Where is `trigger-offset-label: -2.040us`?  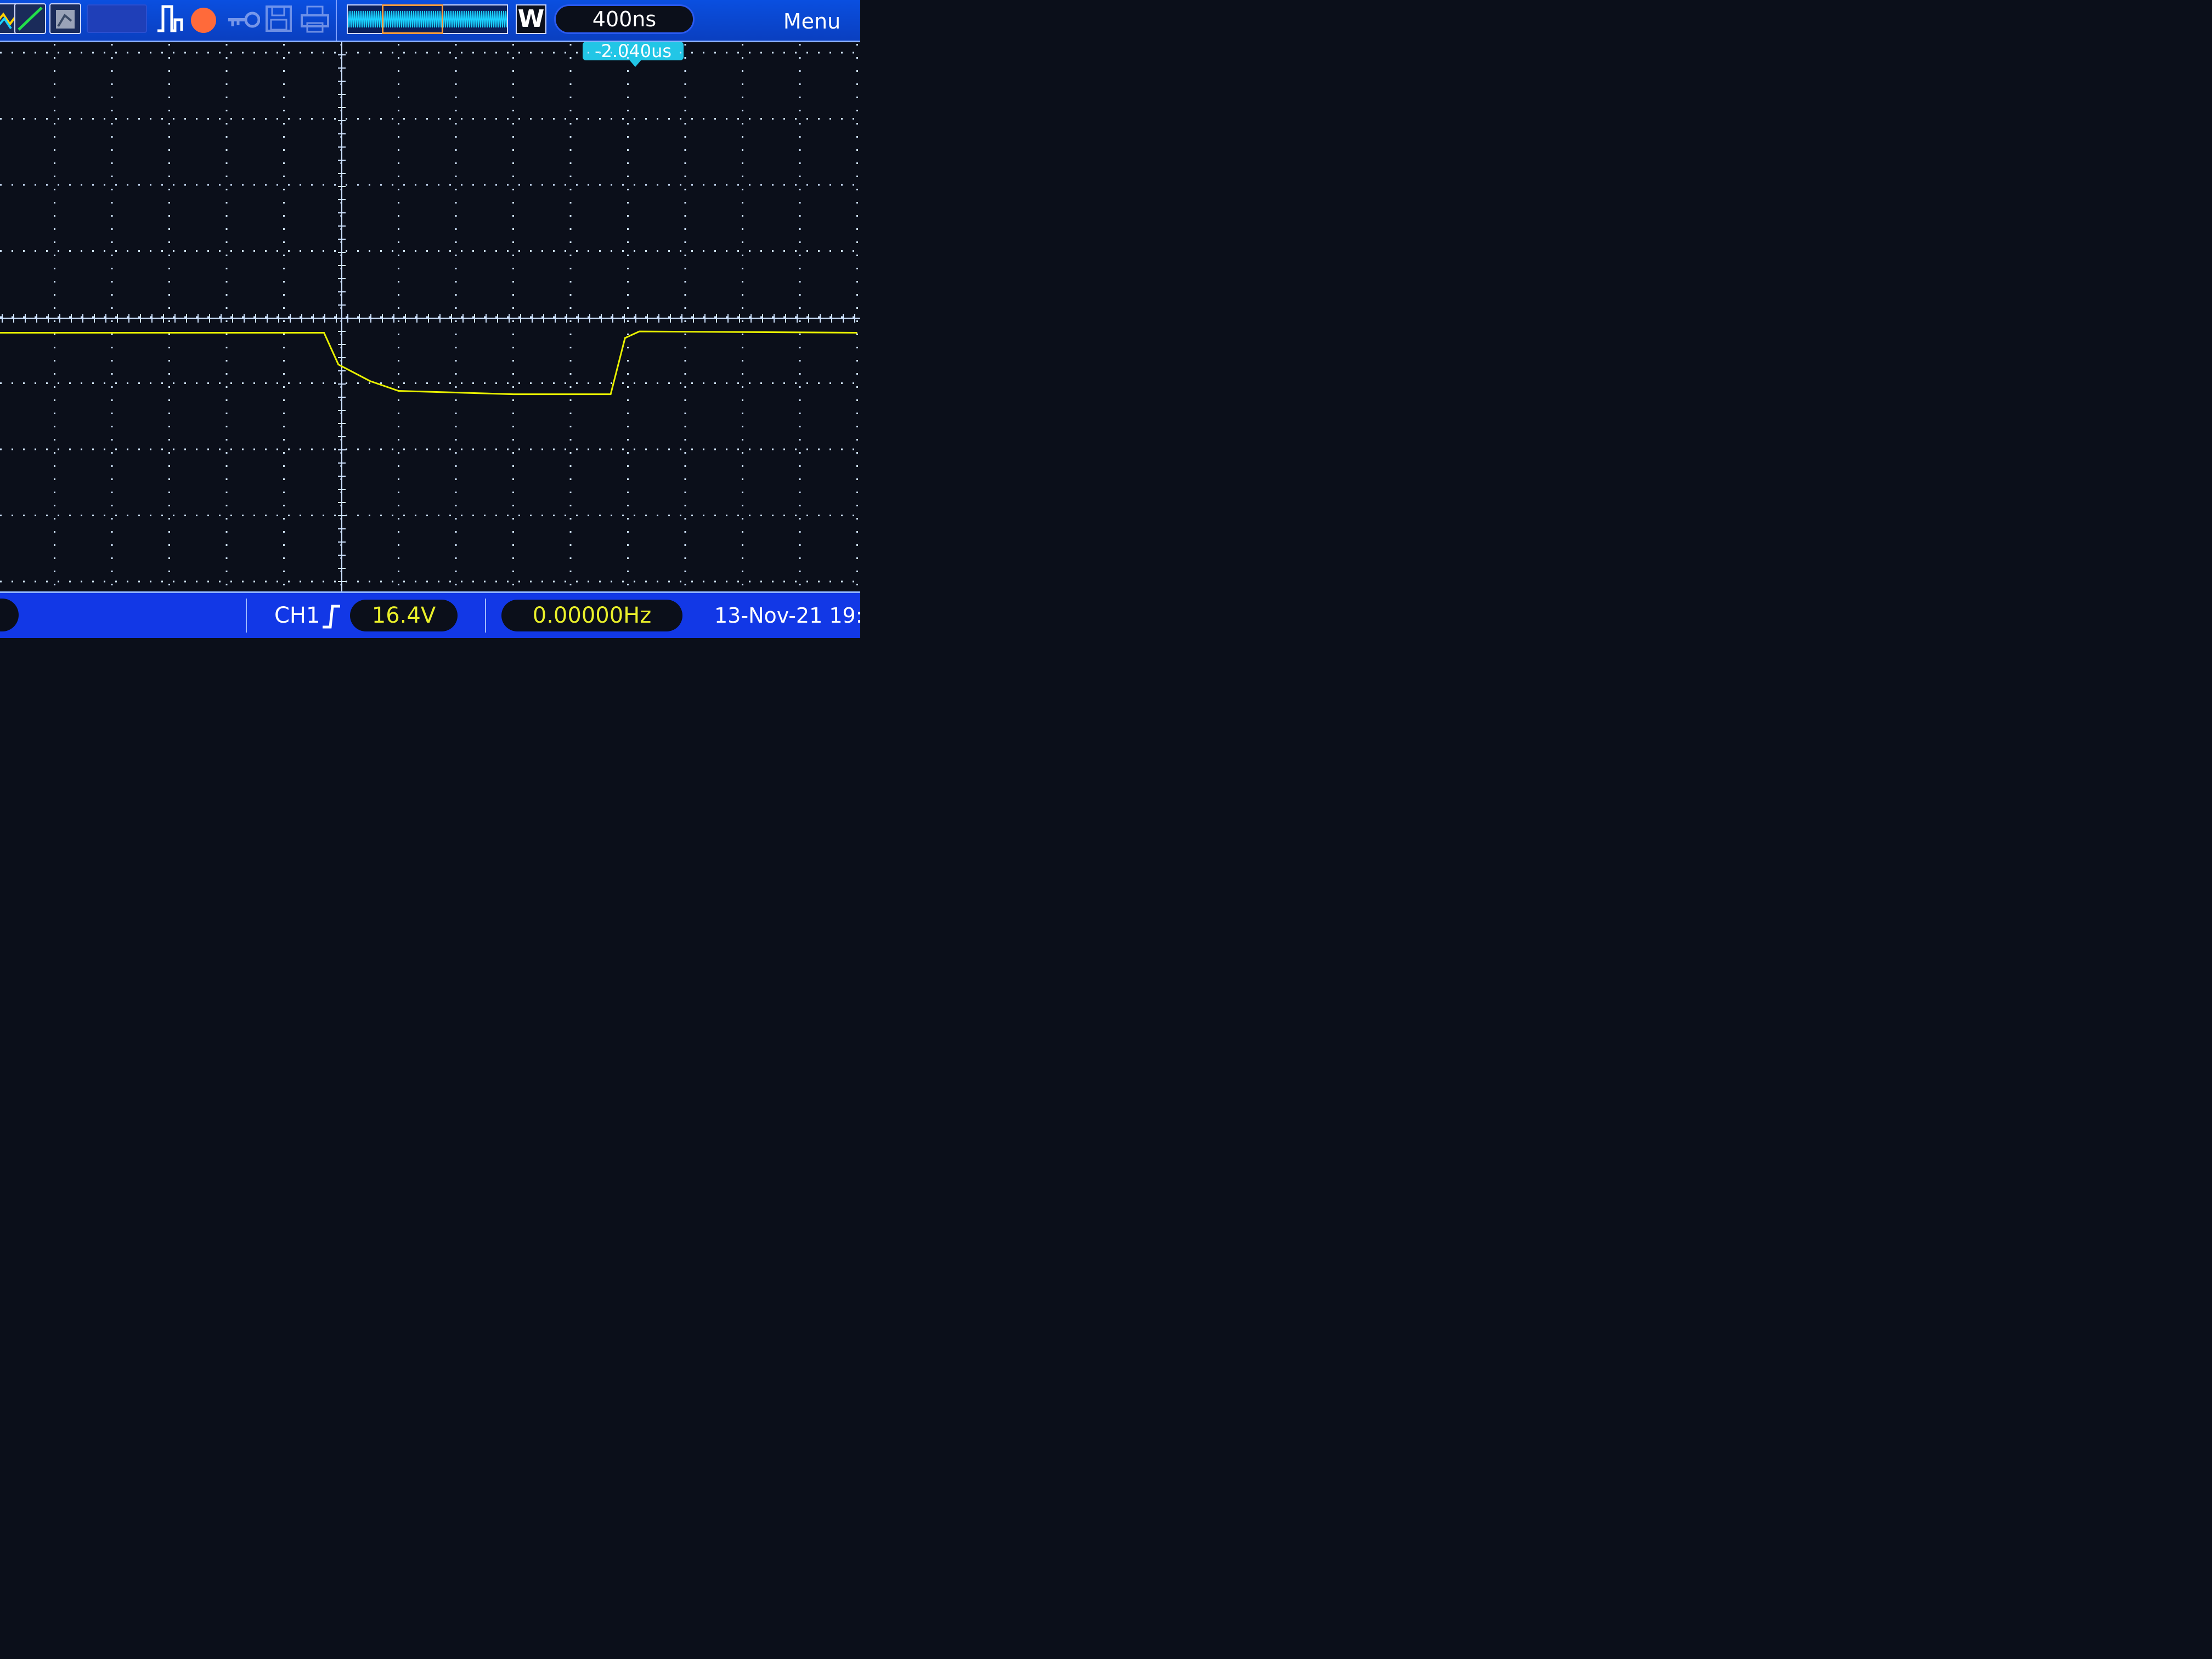 trigger-offset-label: -2.040us is located at coordinates (634, 51).